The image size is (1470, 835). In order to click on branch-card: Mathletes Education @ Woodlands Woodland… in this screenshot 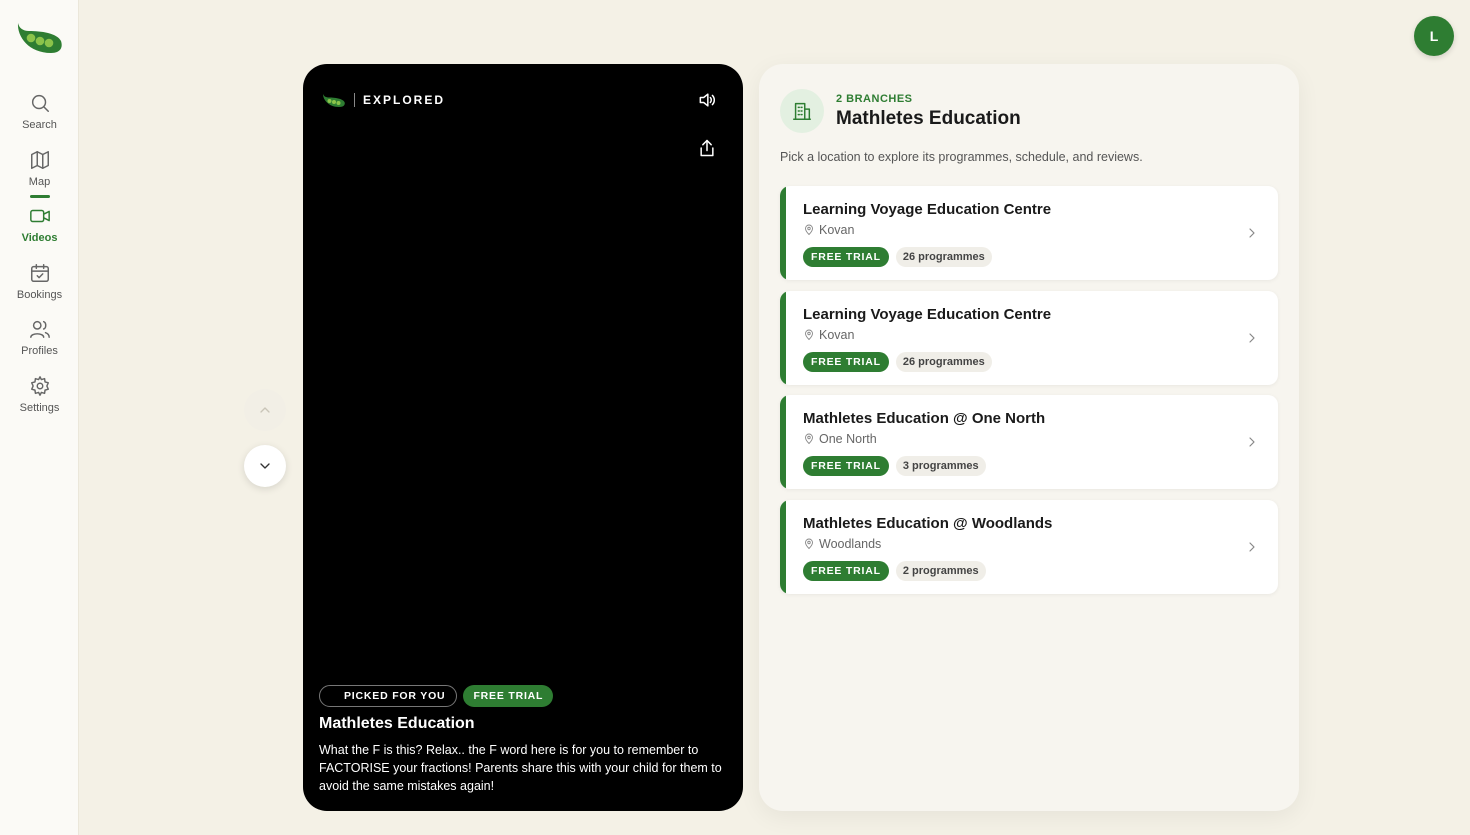, I will do `click(1029, 547)`.